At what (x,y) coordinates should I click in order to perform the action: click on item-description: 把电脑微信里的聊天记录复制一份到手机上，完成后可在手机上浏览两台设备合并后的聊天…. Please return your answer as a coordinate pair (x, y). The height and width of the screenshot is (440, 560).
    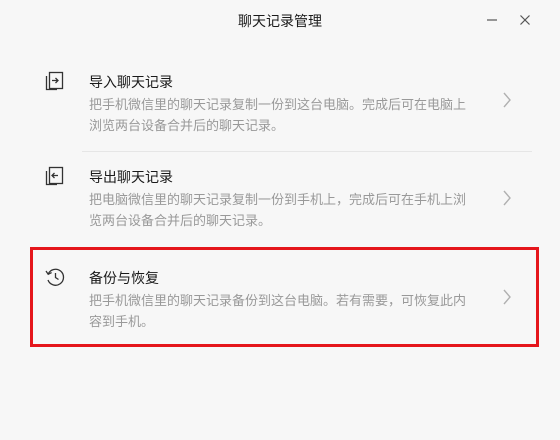
    Looking at the image, I should click on (278, 211).